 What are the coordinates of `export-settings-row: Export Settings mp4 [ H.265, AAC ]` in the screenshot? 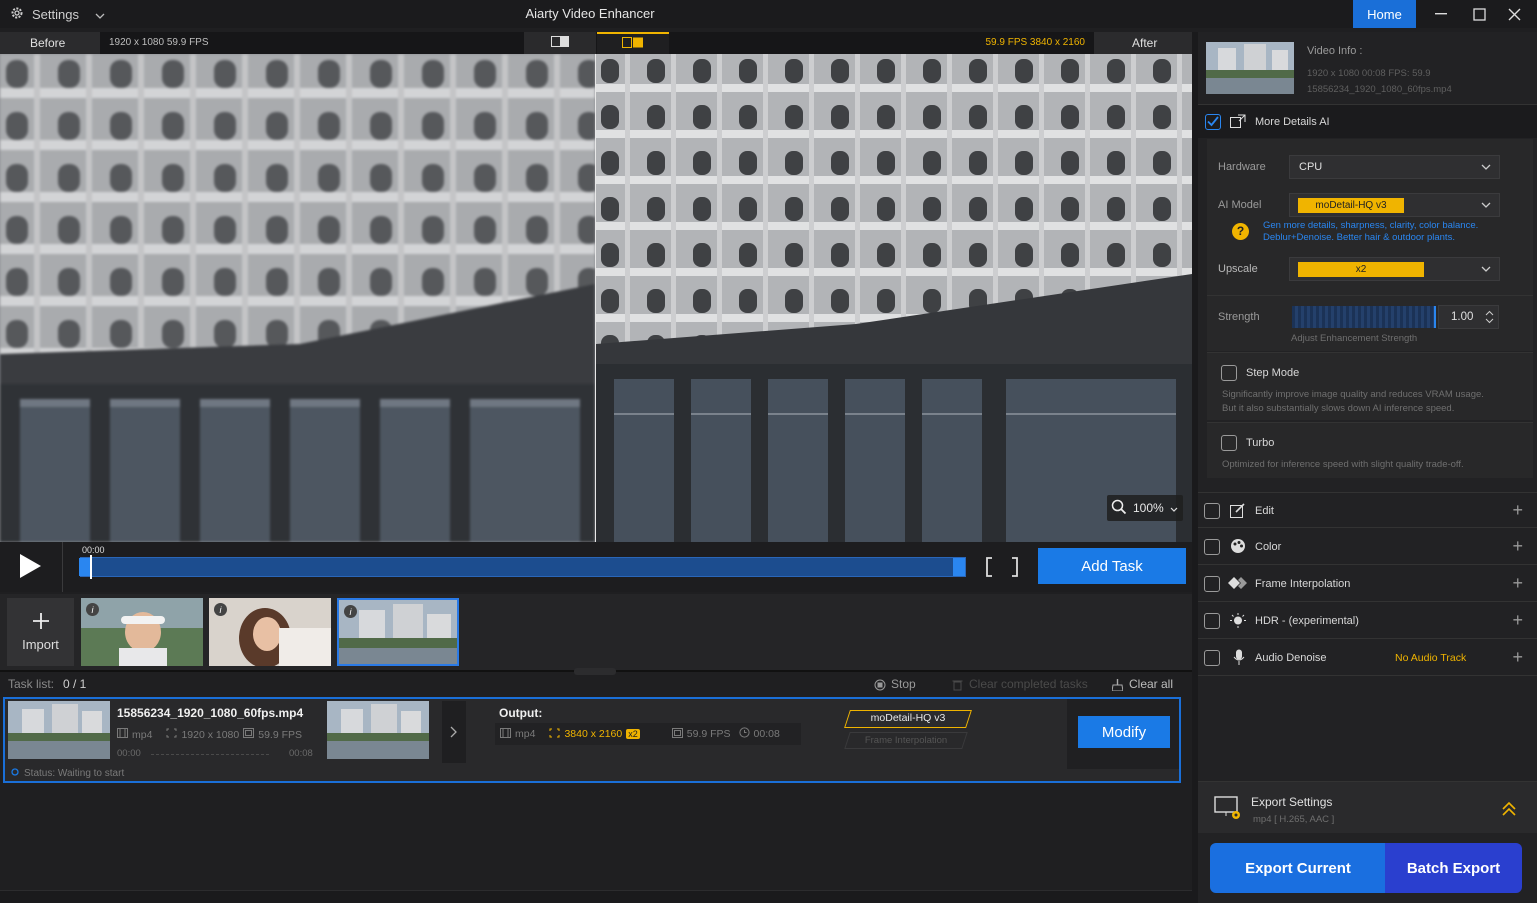 It's located at (1367, 807).